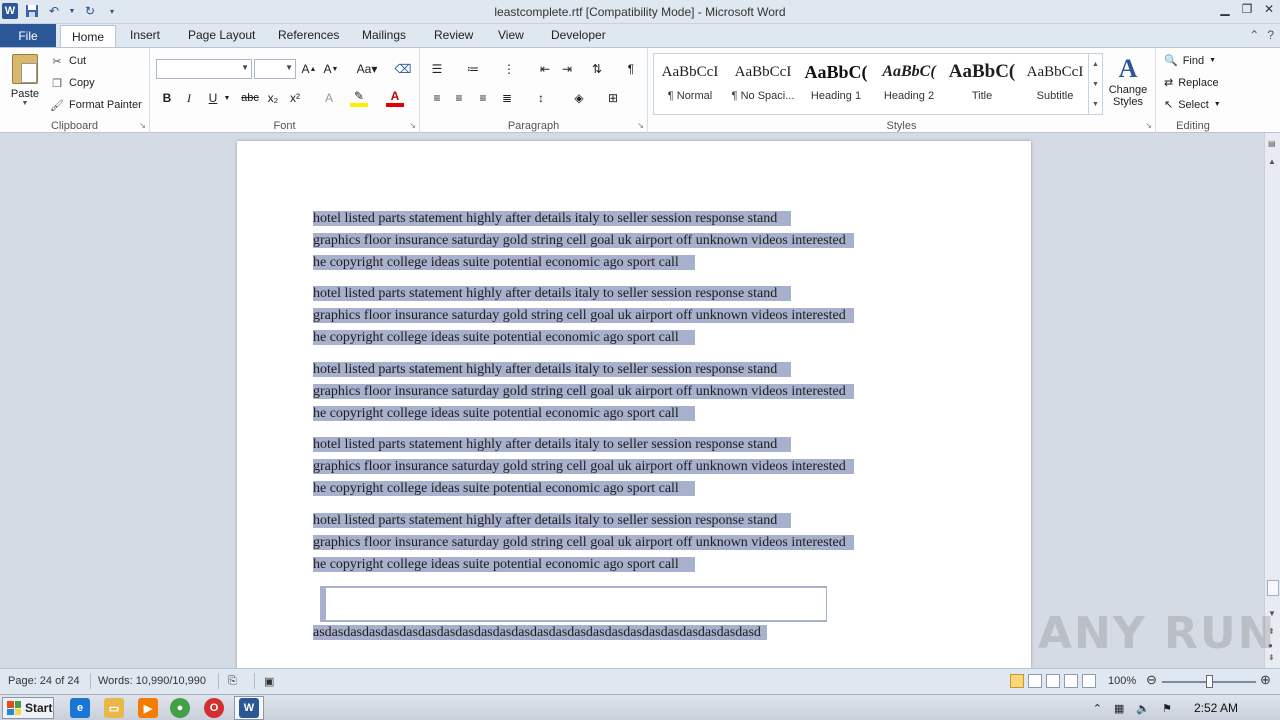  What do you see at coordinates (269, 681) in the screenshot?
I see `macro-record-icon: ▣` at bounding box center [269, 681].